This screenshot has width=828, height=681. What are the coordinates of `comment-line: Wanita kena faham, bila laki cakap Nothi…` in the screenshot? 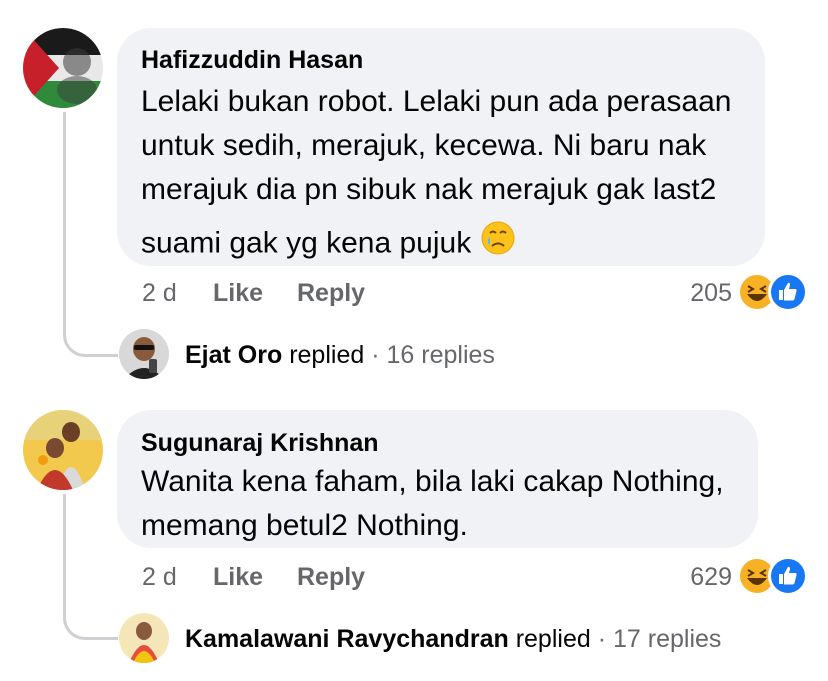 It's located at (432, 481).